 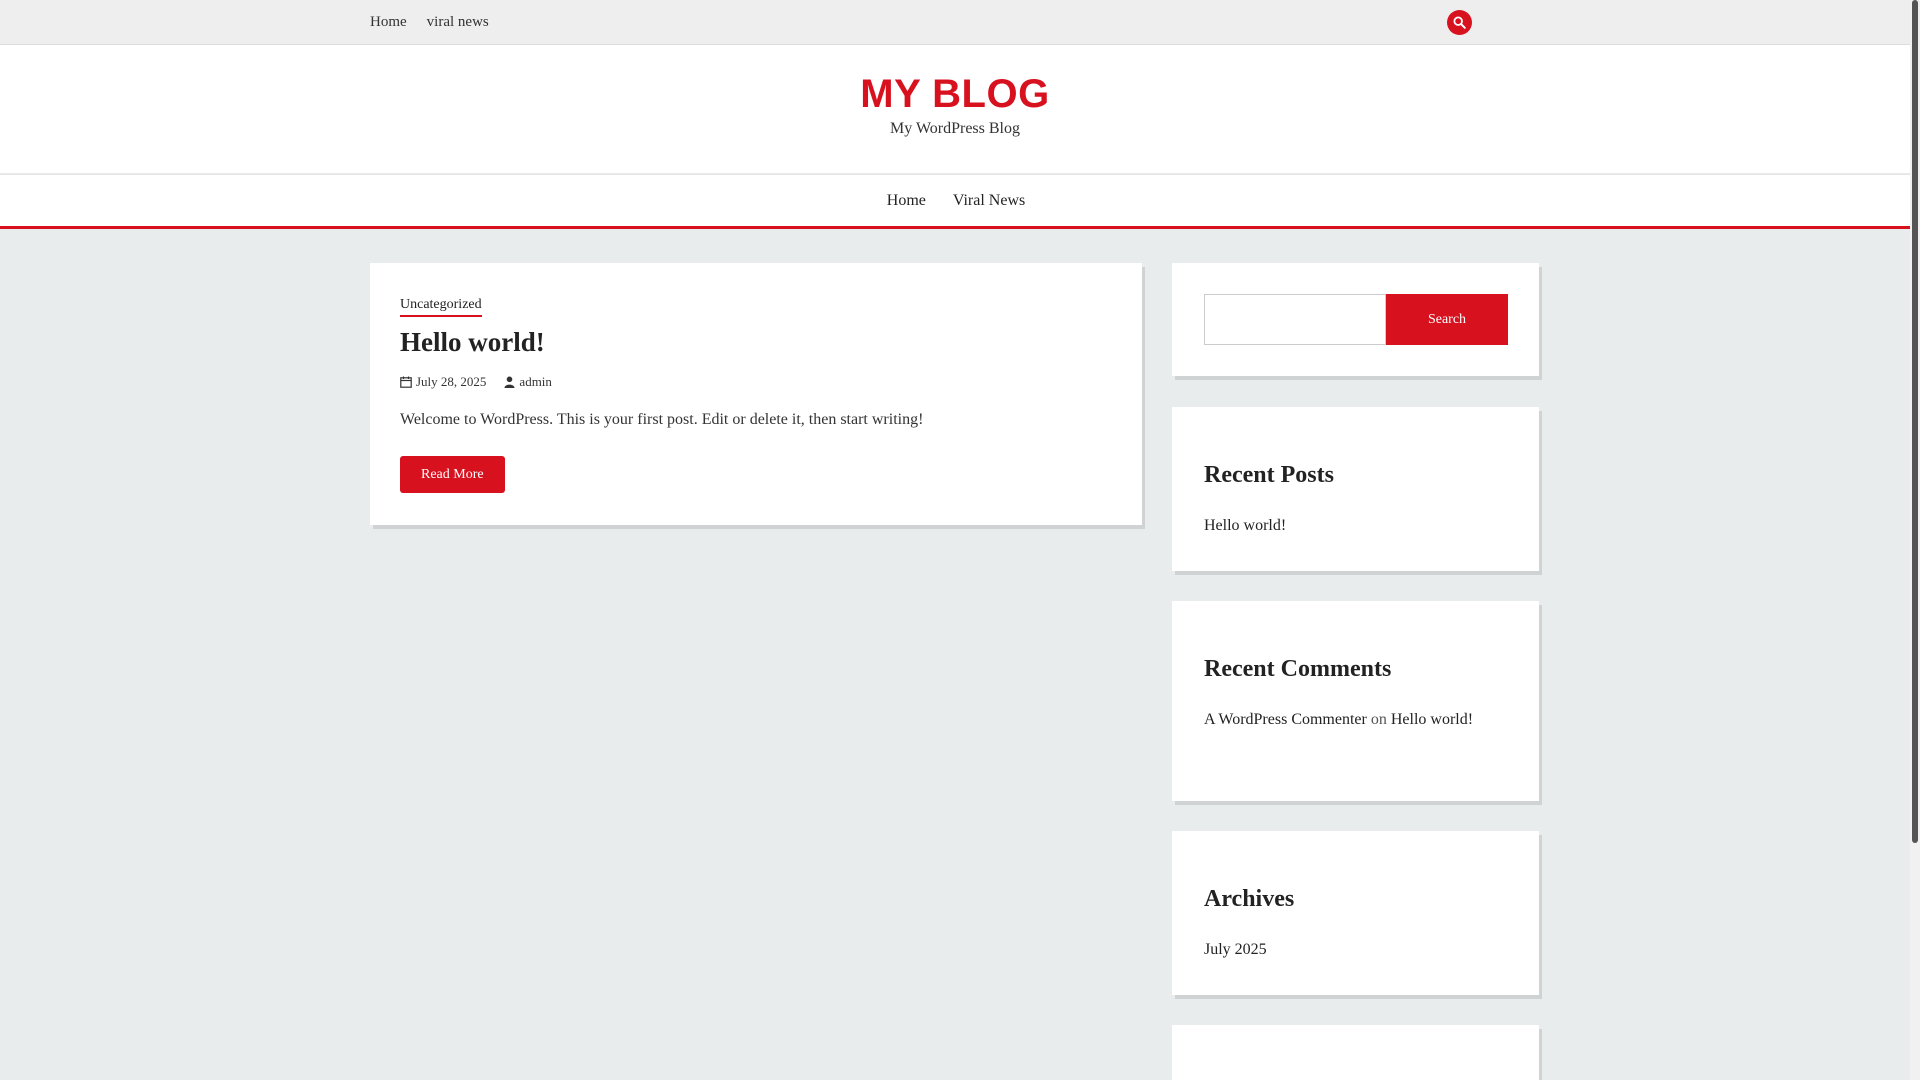 I want to click on post-date-link: July 28, 2025, so click(x=451, y=382).